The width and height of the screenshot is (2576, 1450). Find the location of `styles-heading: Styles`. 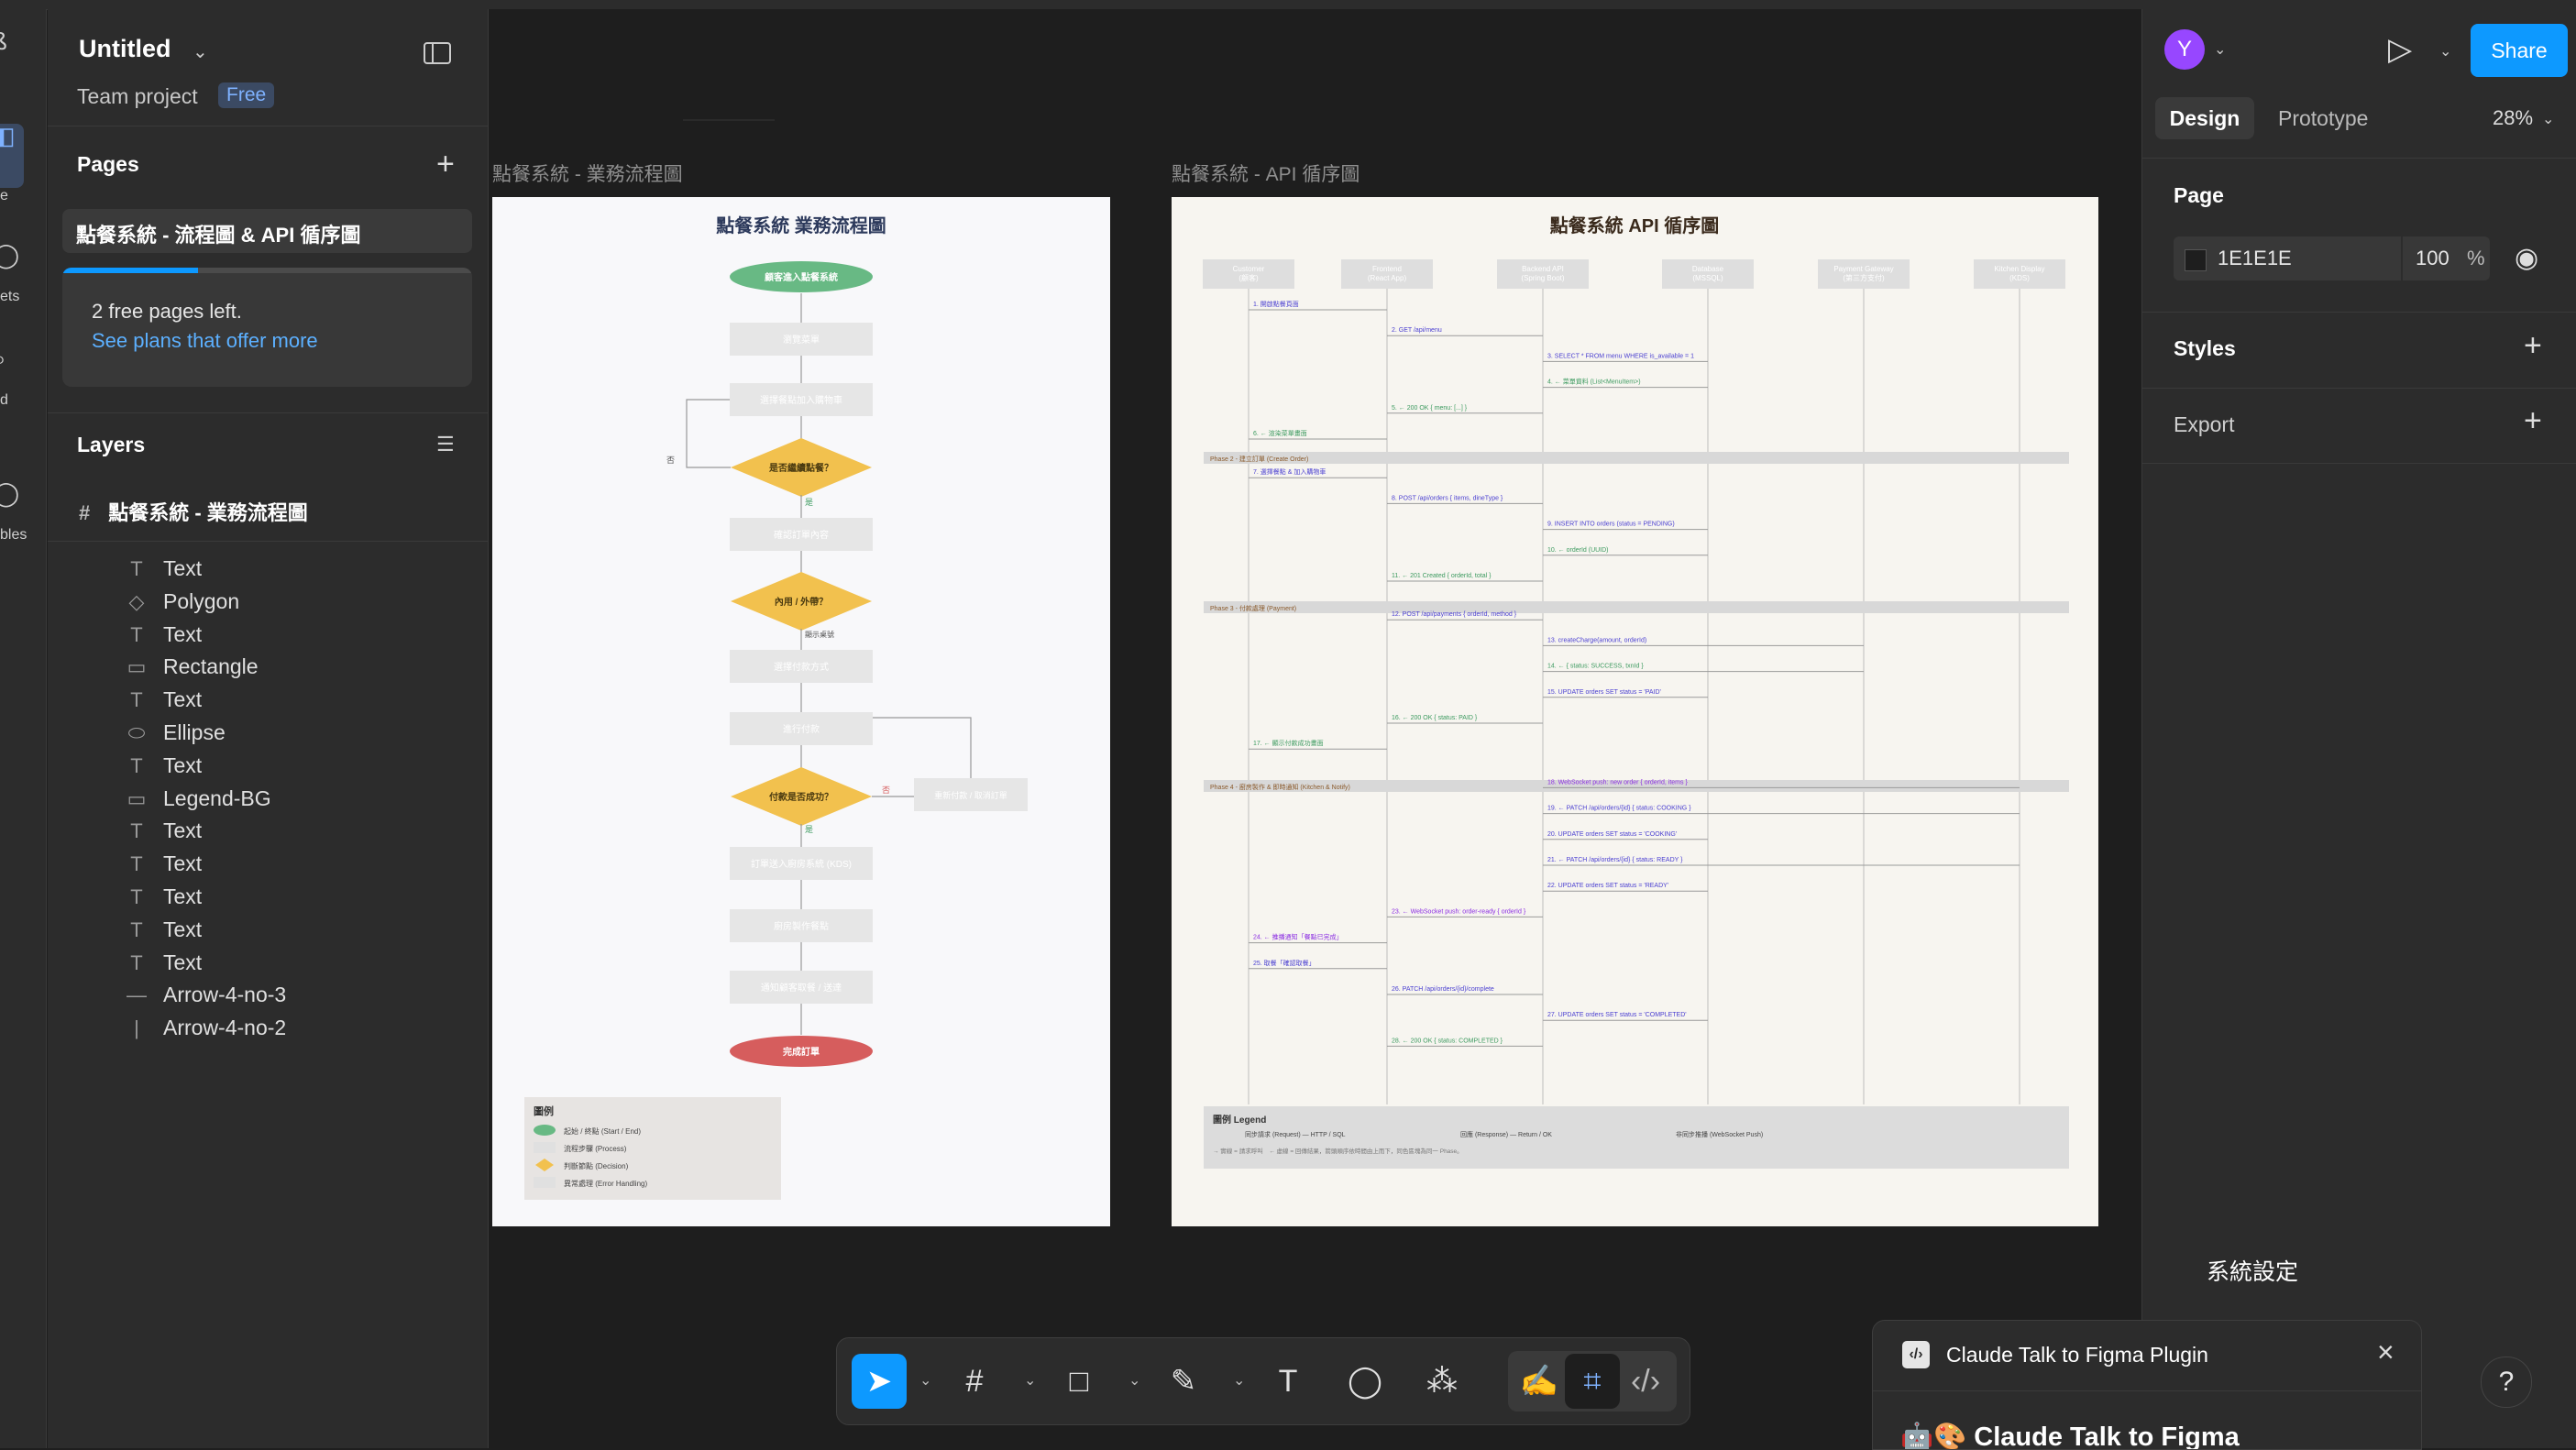

styles-heading: Styles is located at coordinates (2205, 348).